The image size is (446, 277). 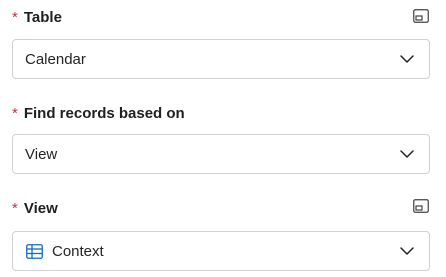 What do you see at coordinates (221, 154) in the screenshot?
I see `find-records-select: View` at bounding box center [221, 154].